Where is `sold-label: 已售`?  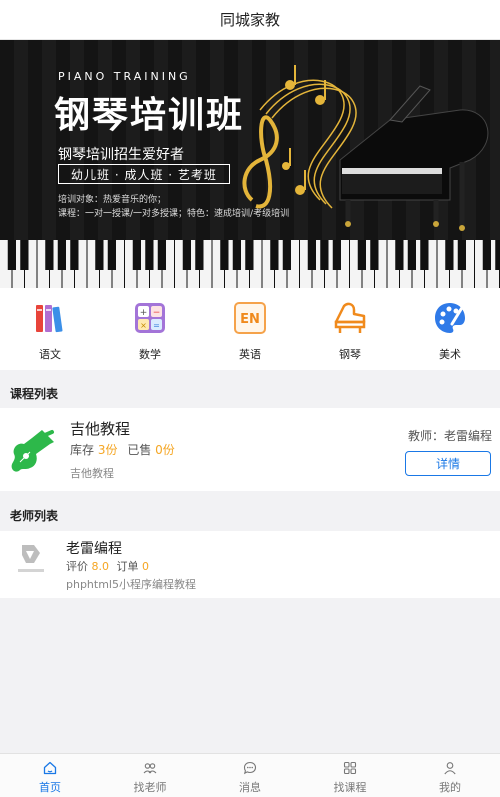 sold-label: 已售 is located at coordinates (139, 450).